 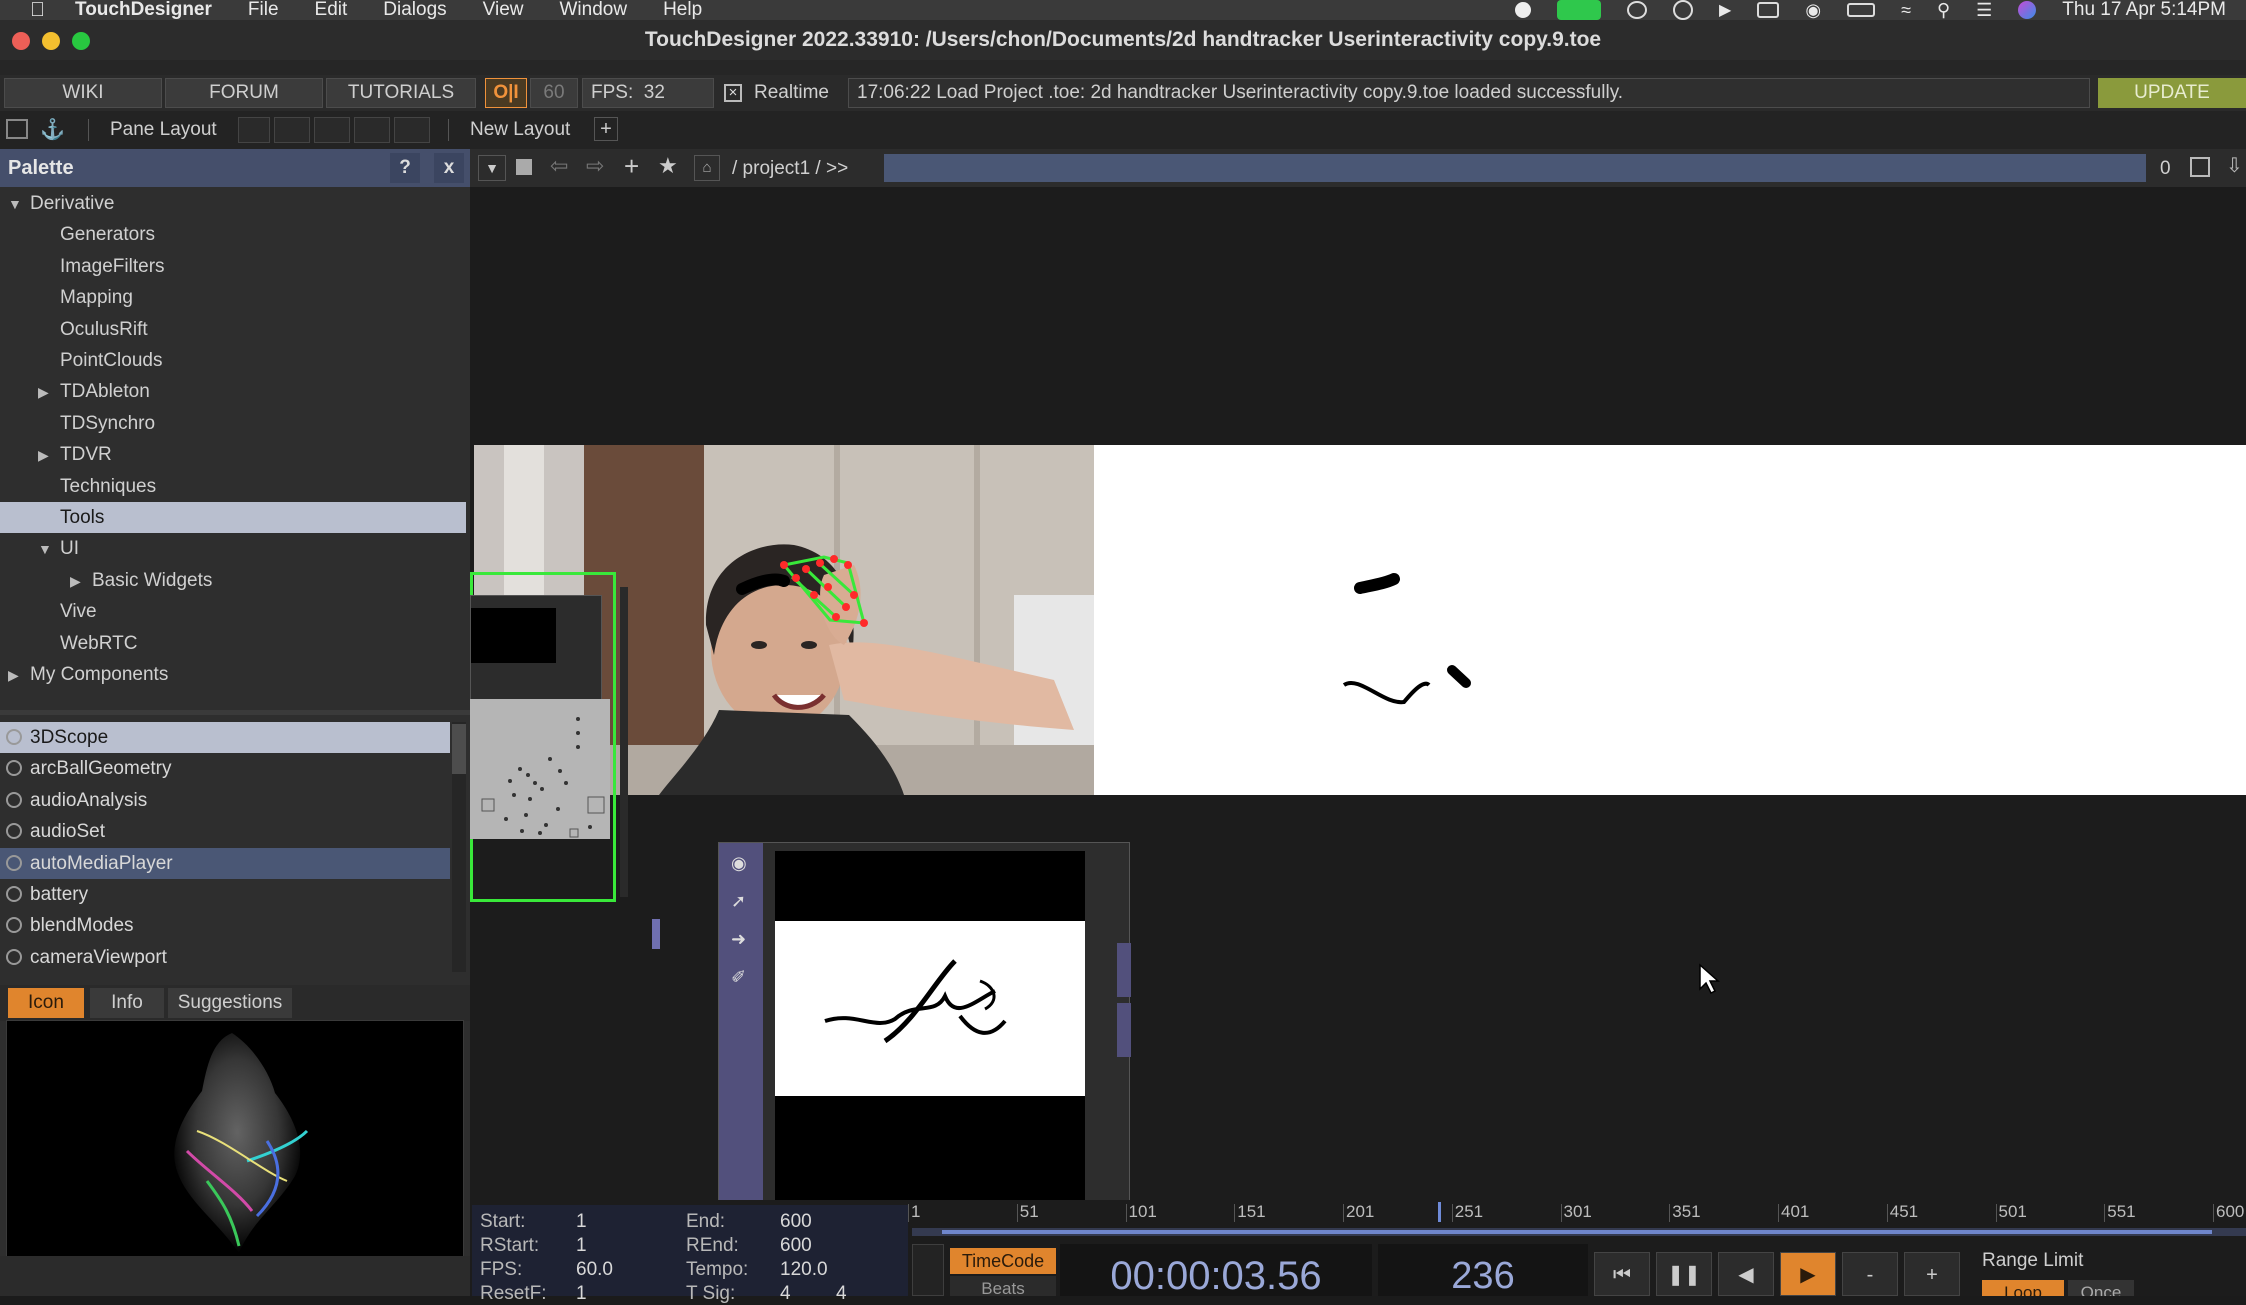 I want to click on layout-split-vertical-button, so click(x=292, y=130).